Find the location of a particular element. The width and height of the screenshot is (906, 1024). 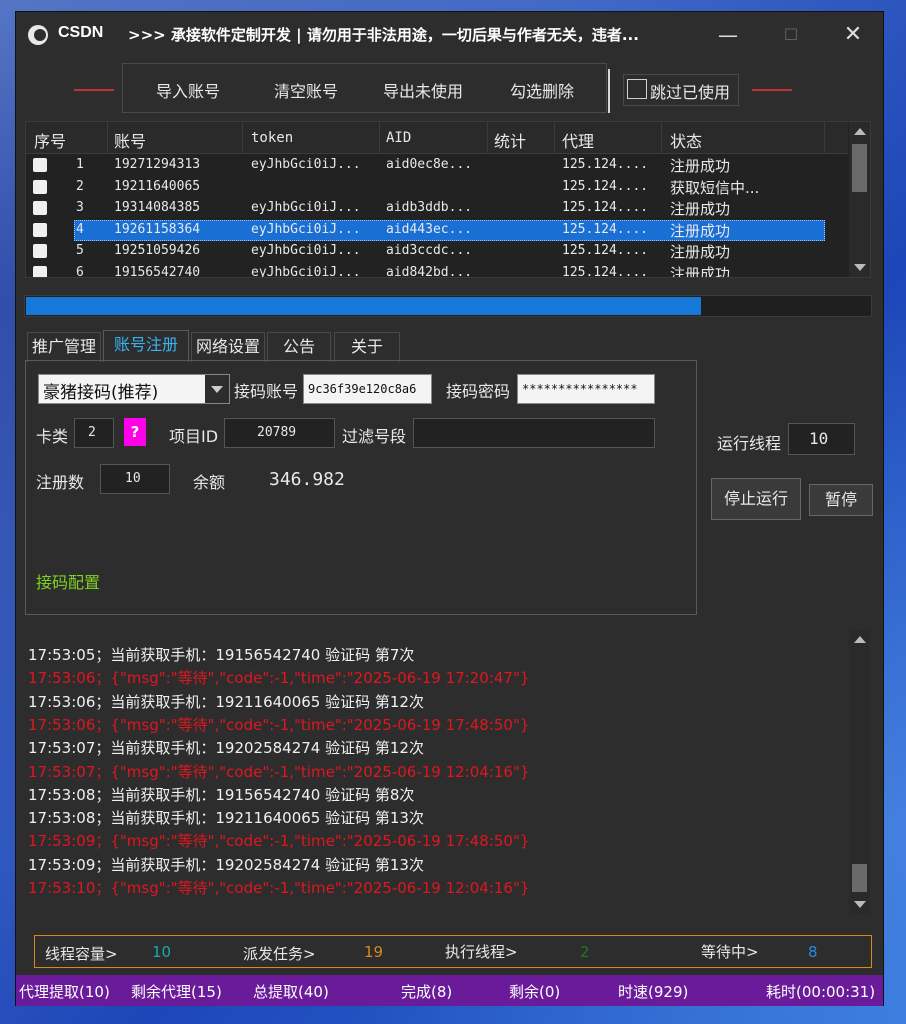

col-header-no: 序号 is located at coordinates (50, 140).